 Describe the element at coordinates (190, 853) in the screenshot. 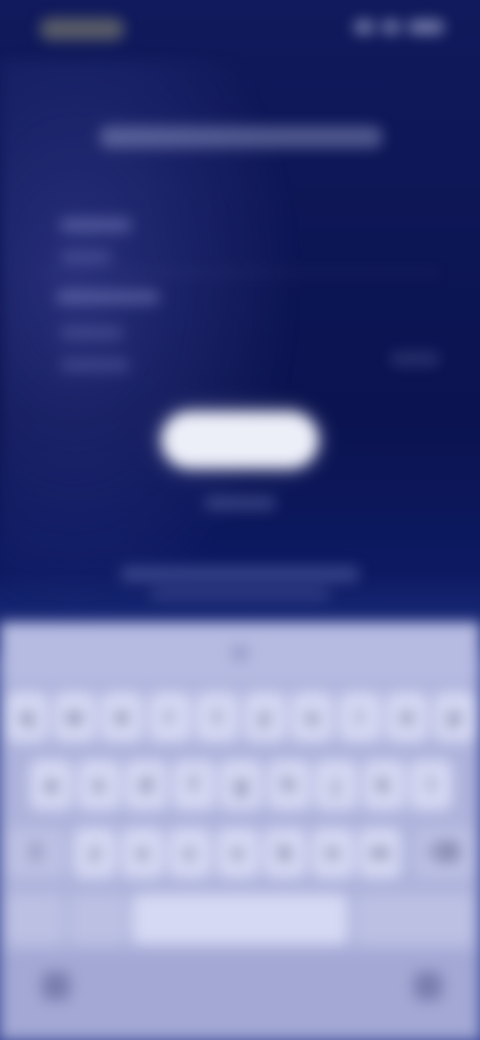

I see `key-c: c` at that location.